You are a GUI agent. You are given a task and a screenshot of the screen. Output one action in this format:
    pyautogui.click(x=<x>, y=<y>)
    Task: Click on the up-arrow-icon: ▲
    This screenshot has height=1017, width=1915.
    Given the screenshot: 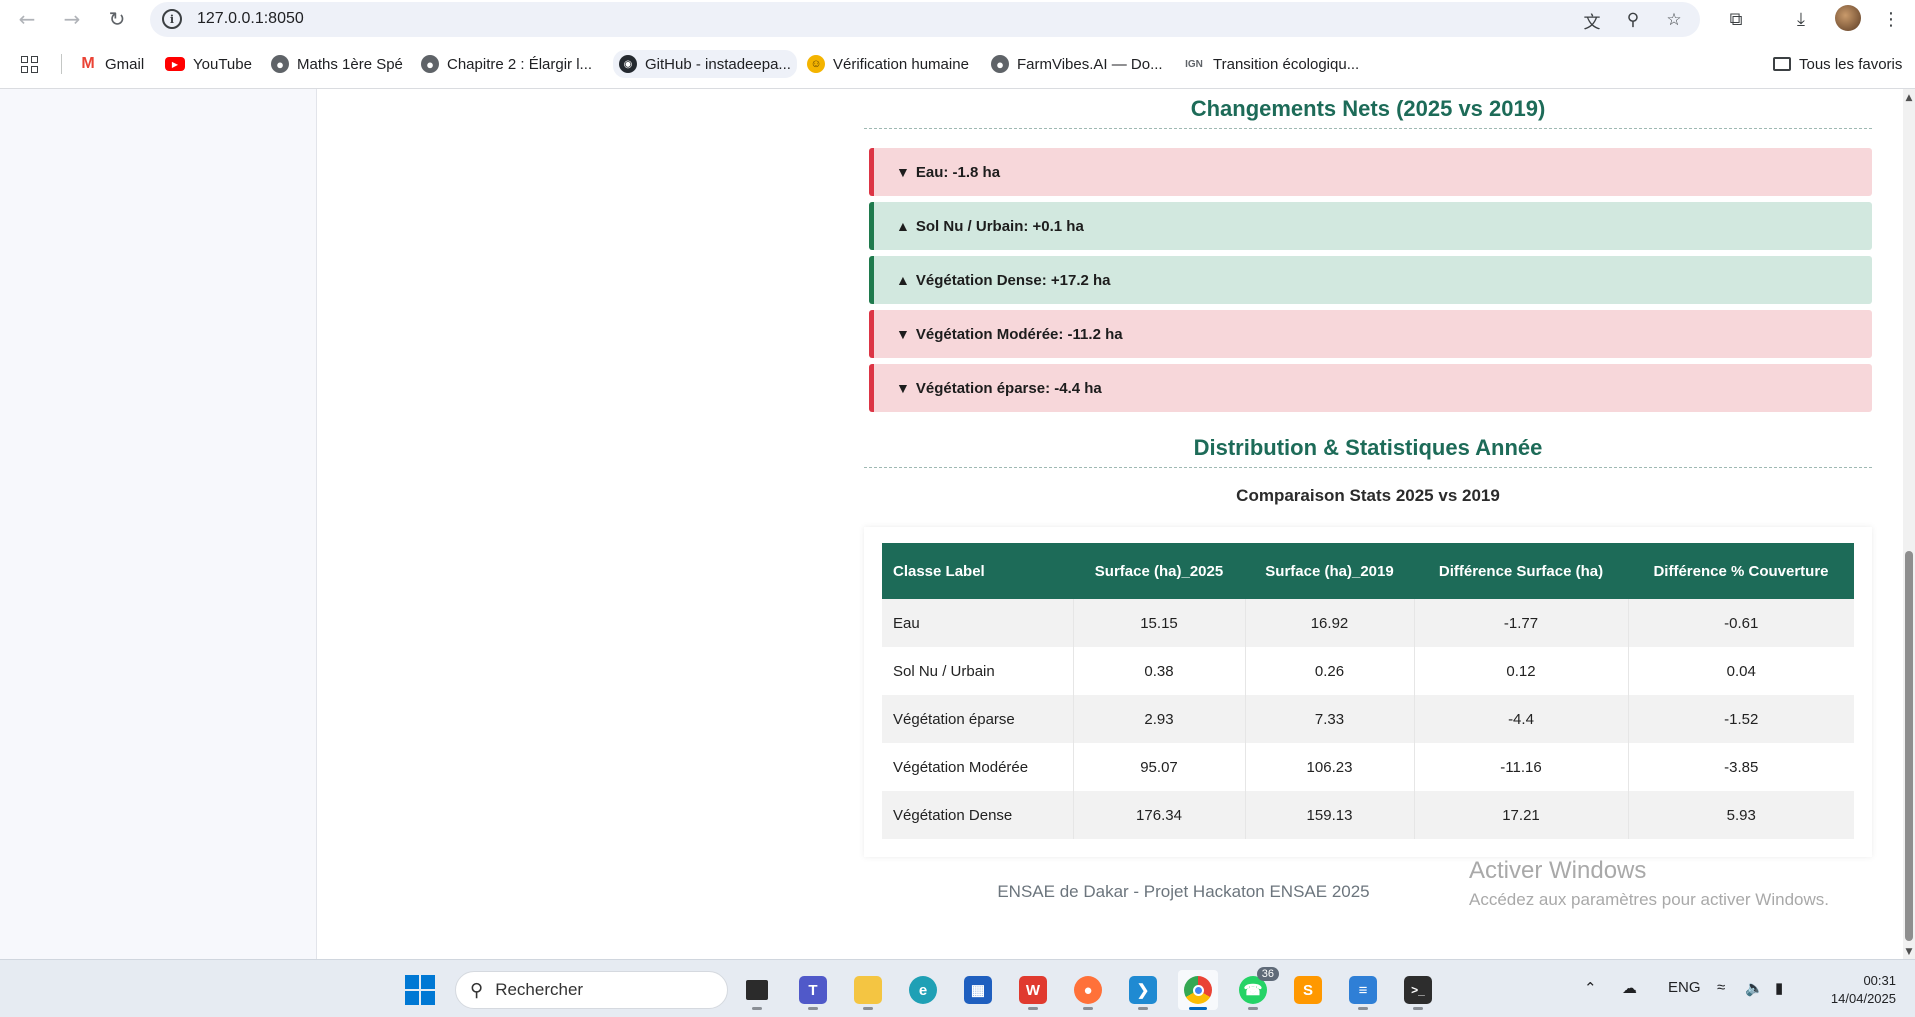 What is the action you would take?
    pyautogui.click(x=903, y=226)
    